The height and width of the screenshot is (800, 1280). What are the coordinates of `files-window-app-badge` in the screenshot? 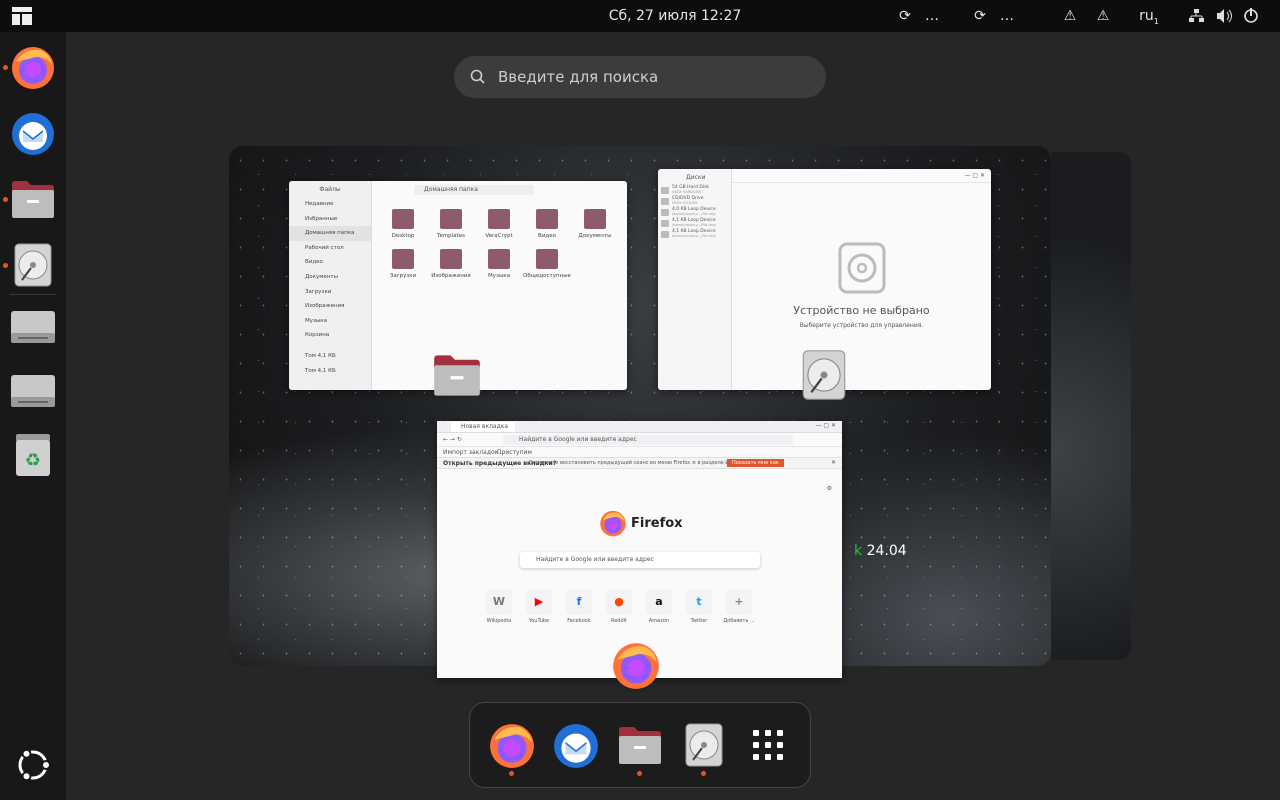 It's located at (457, 375).